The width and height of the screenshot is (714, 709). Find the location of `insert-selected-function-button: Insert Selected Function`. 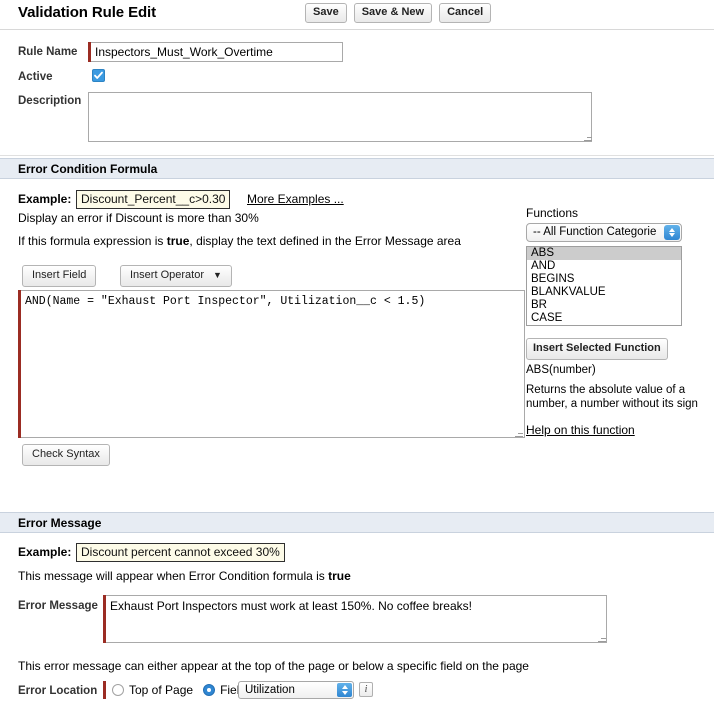

insert-selected-function-button: Insert Selected Function is located at coordinates (597, 349).